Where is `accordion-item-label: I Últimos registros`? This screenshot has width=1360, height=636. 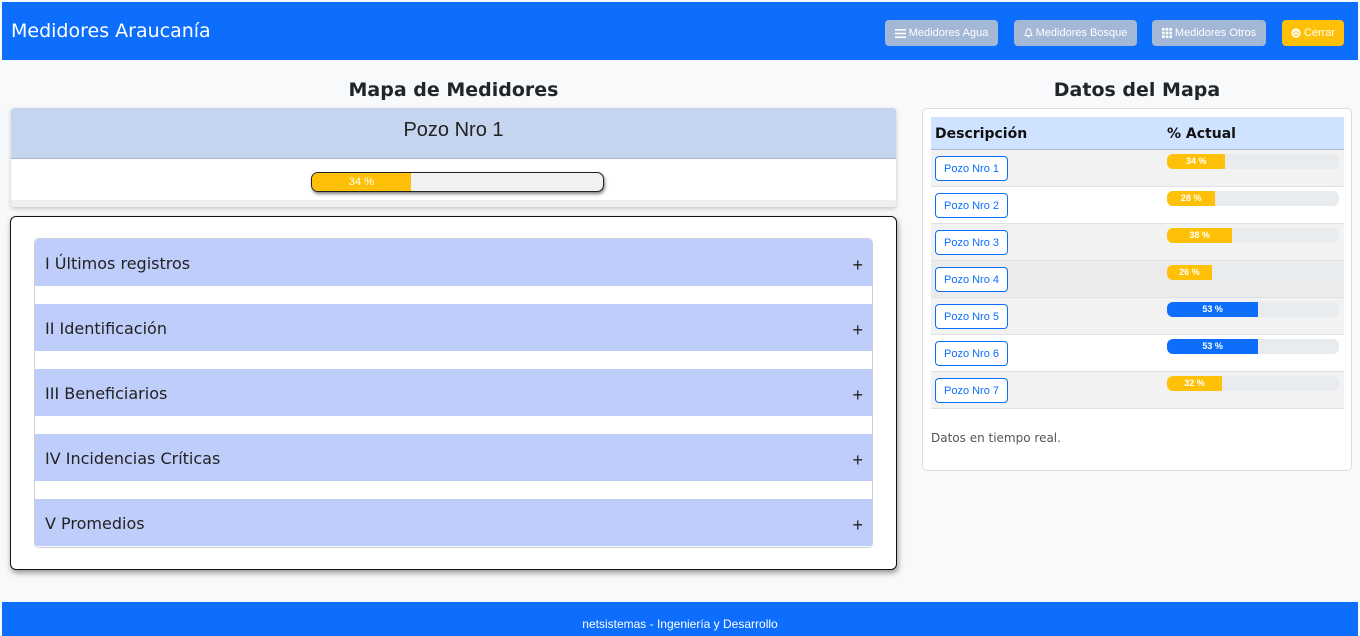
accordion-item-label: I Últimos registros is located at coordinates (118, 263).